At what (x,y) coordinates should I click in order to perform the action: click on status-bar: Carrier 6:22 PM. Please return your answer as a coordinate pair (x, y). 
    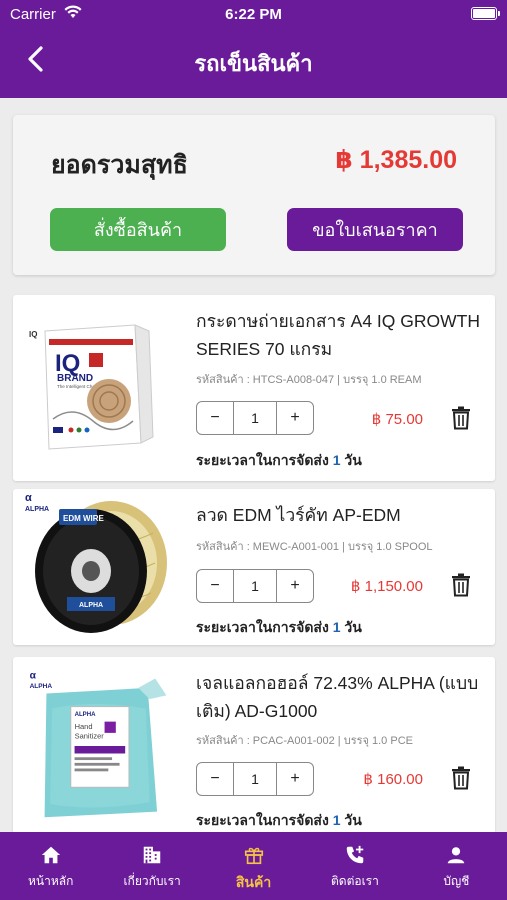
    Looking at the image, I should click on (253, 14).